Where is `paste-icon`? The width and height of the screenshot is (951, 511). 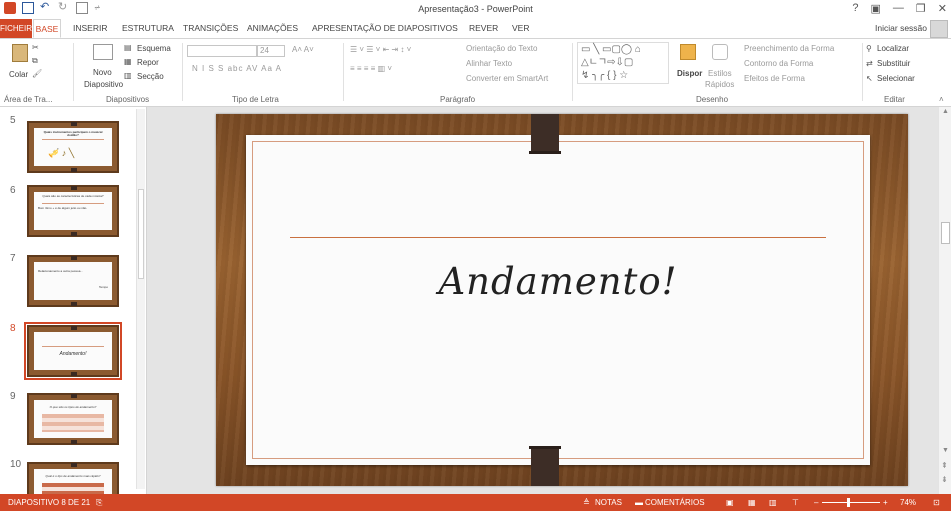 paste-icon is located at coordinates (20, 53).